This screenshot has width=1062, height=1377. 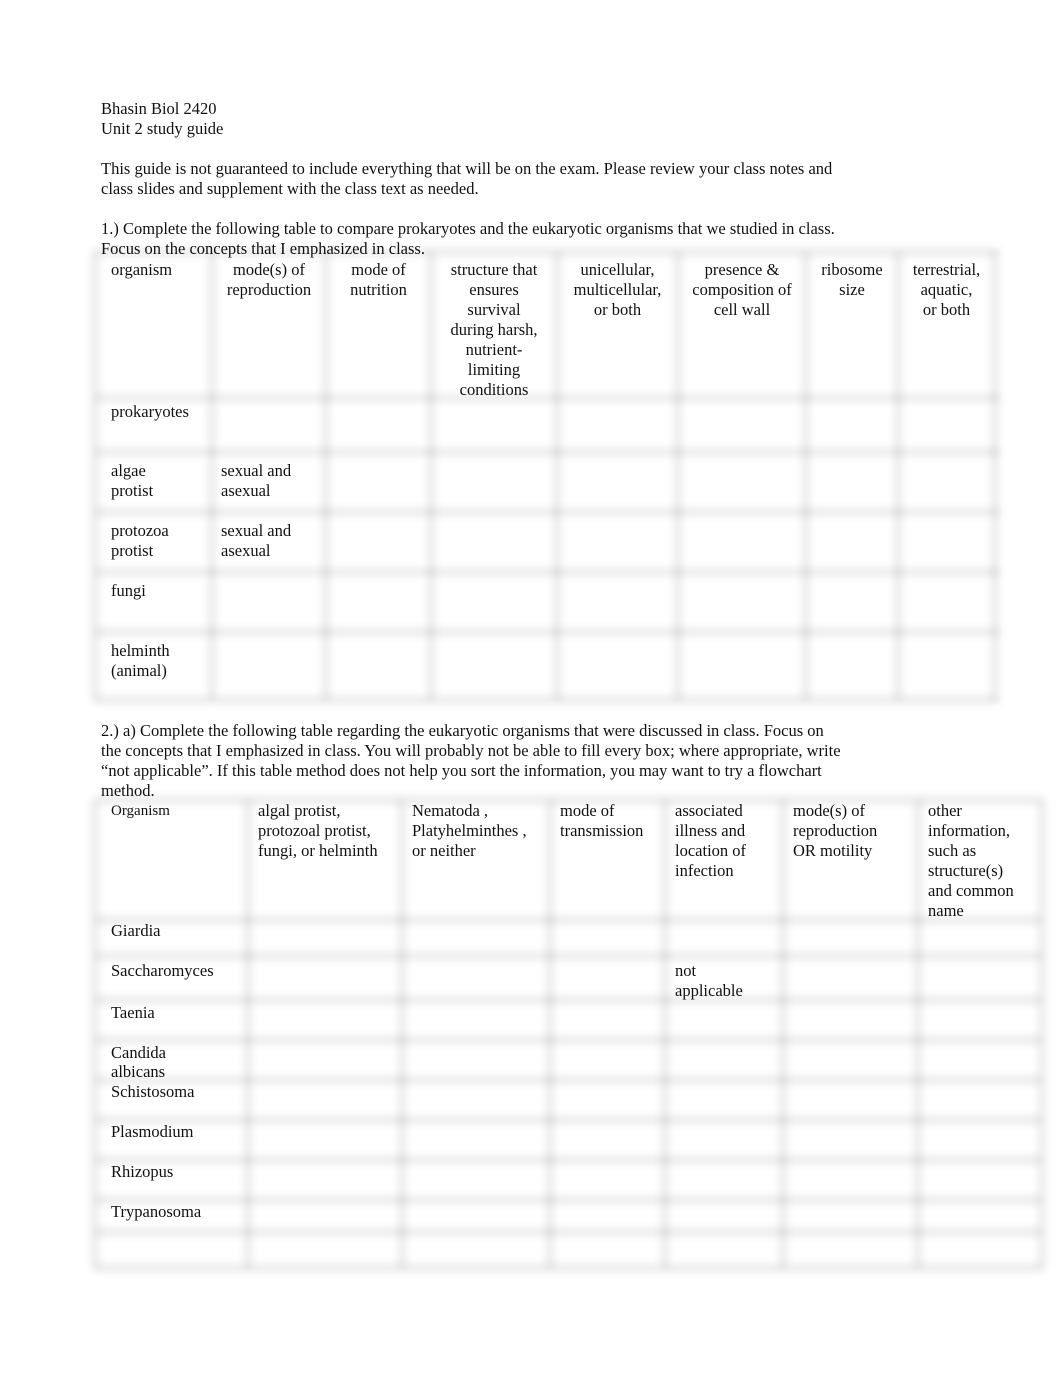 I want to click on column-header-line: transmission, so click(x=602, y=830).